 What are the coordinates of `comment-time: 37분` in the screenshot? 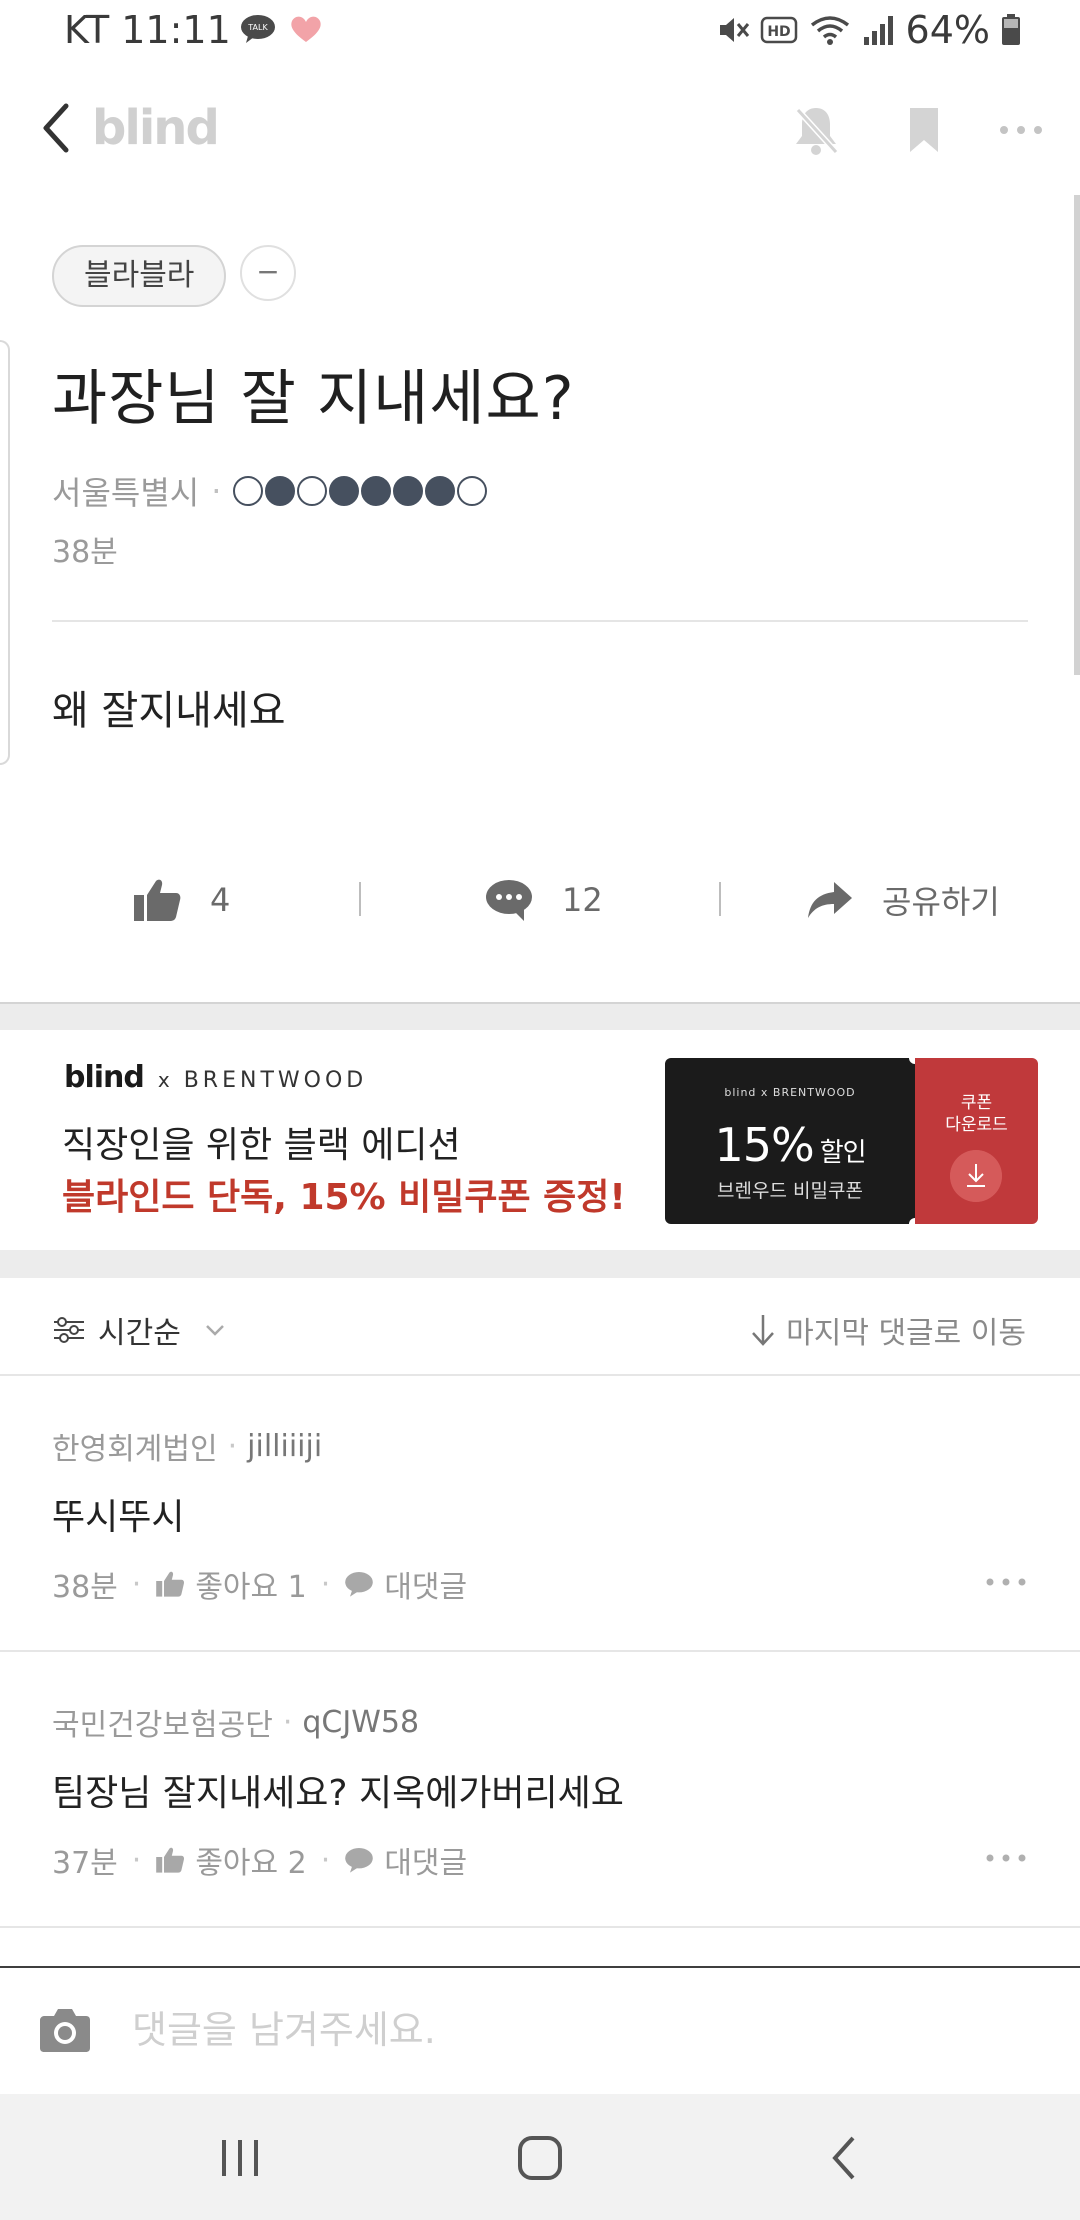 It's located at (85, 1863).